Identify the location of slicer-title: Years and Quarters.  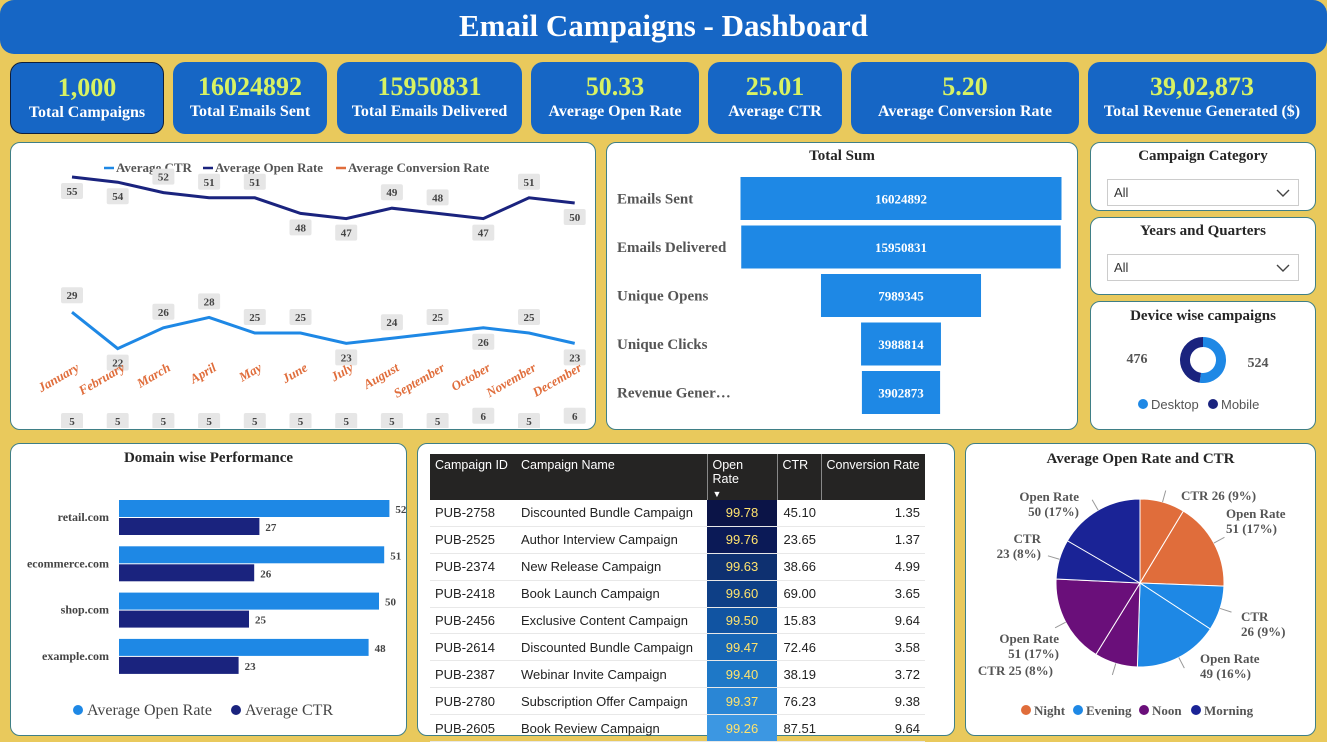
(1203, 231).